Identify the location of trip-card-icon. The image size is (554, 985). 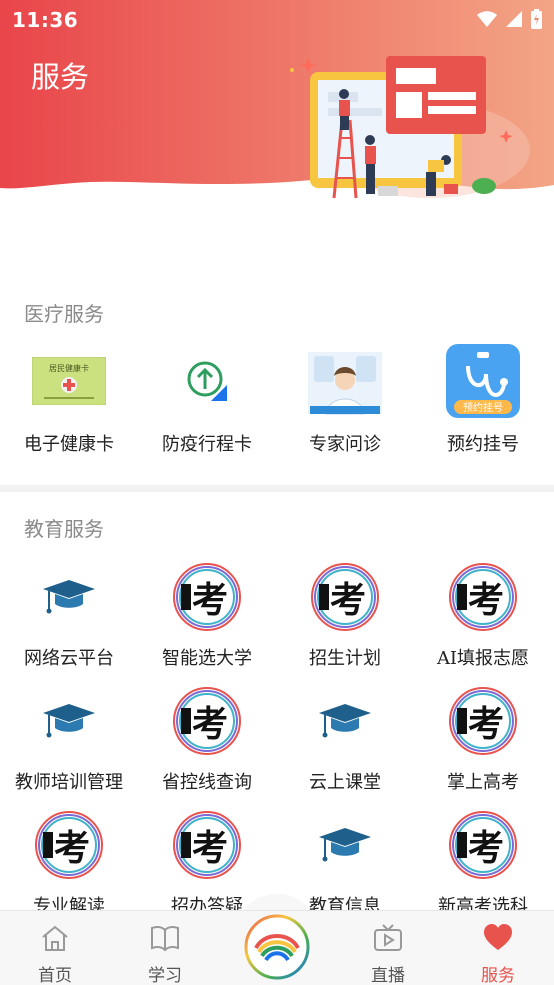
(207, 381).